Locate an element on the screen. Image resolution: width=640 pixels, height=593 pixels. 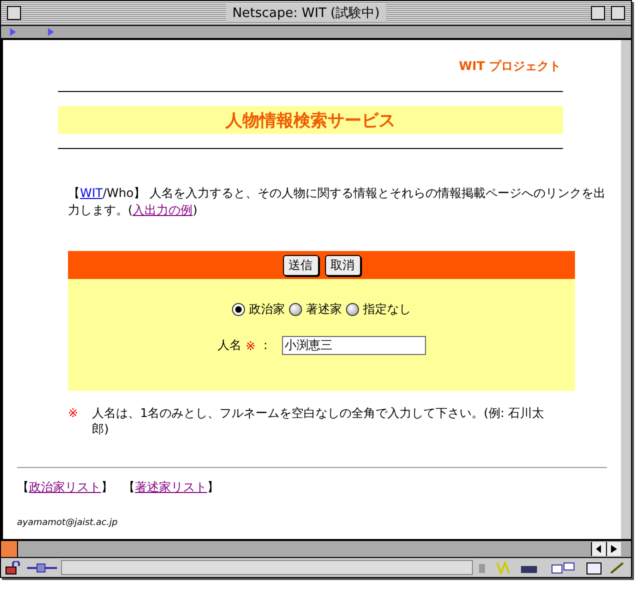
project-label: WIT プロジェクト is located at coordinates (509, 66).